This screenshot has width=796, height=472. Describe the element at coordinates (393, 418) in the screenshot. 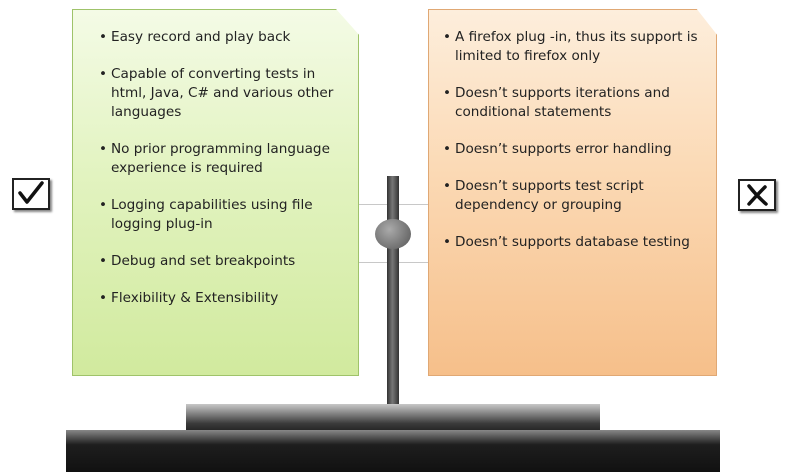

I see `stand-base-top` at that location.